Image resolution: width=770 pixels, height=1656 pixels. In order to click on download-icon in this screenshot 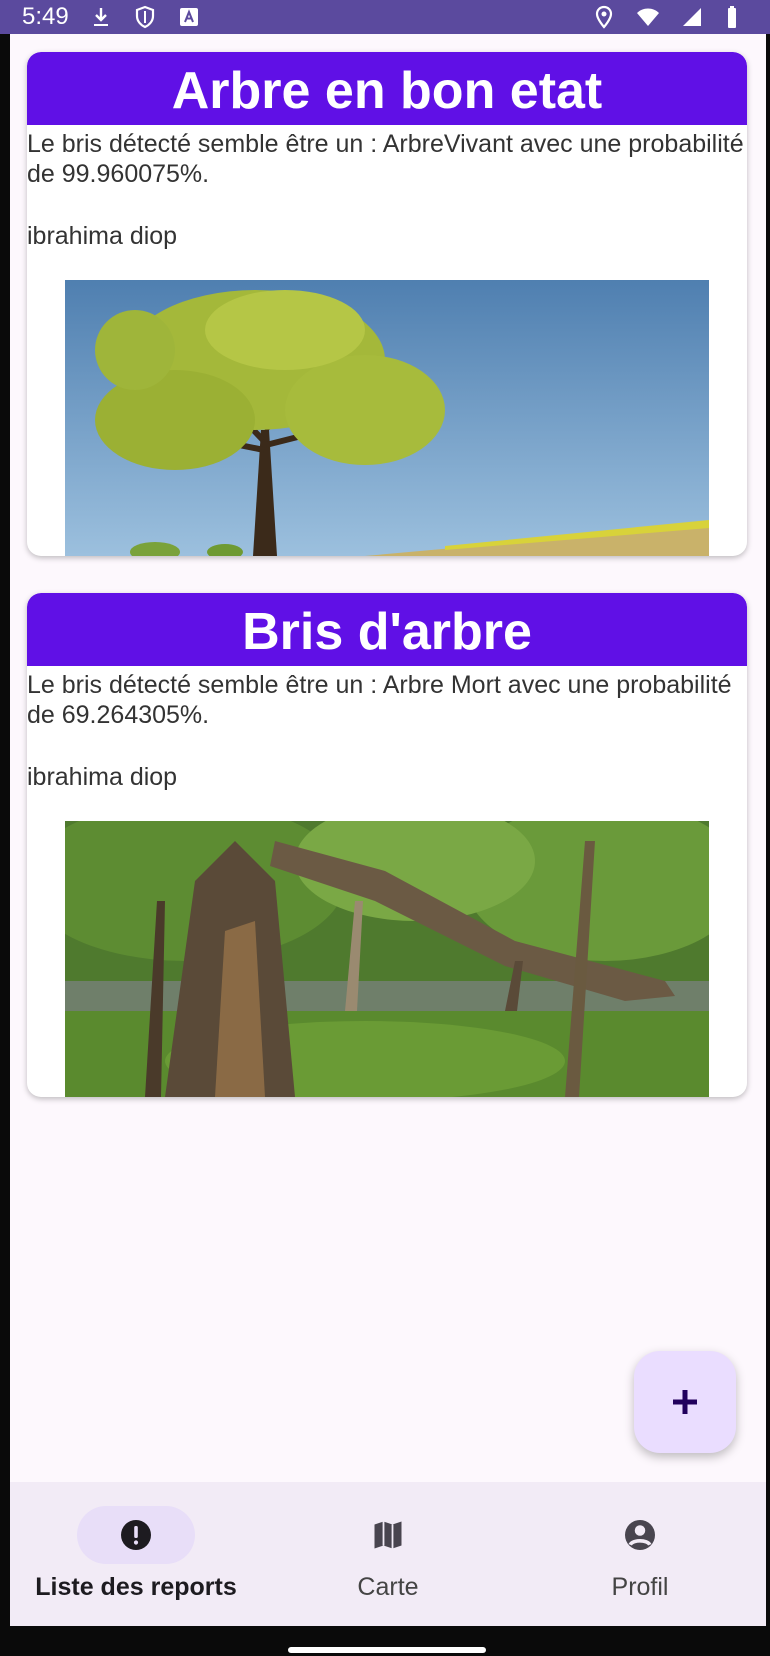, I will do `click(100, 17)`.